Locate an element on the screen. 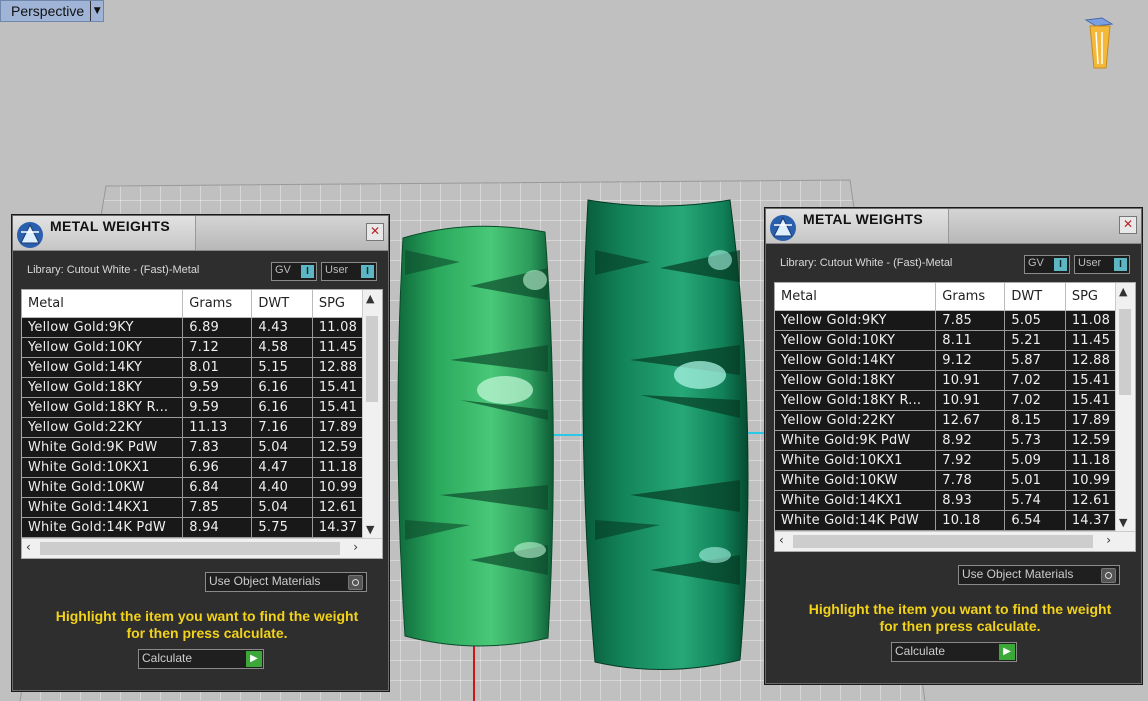 This screenshot has width=1148, height=701. cell-dwt: 4.40 is located at coordinates (282, 487).